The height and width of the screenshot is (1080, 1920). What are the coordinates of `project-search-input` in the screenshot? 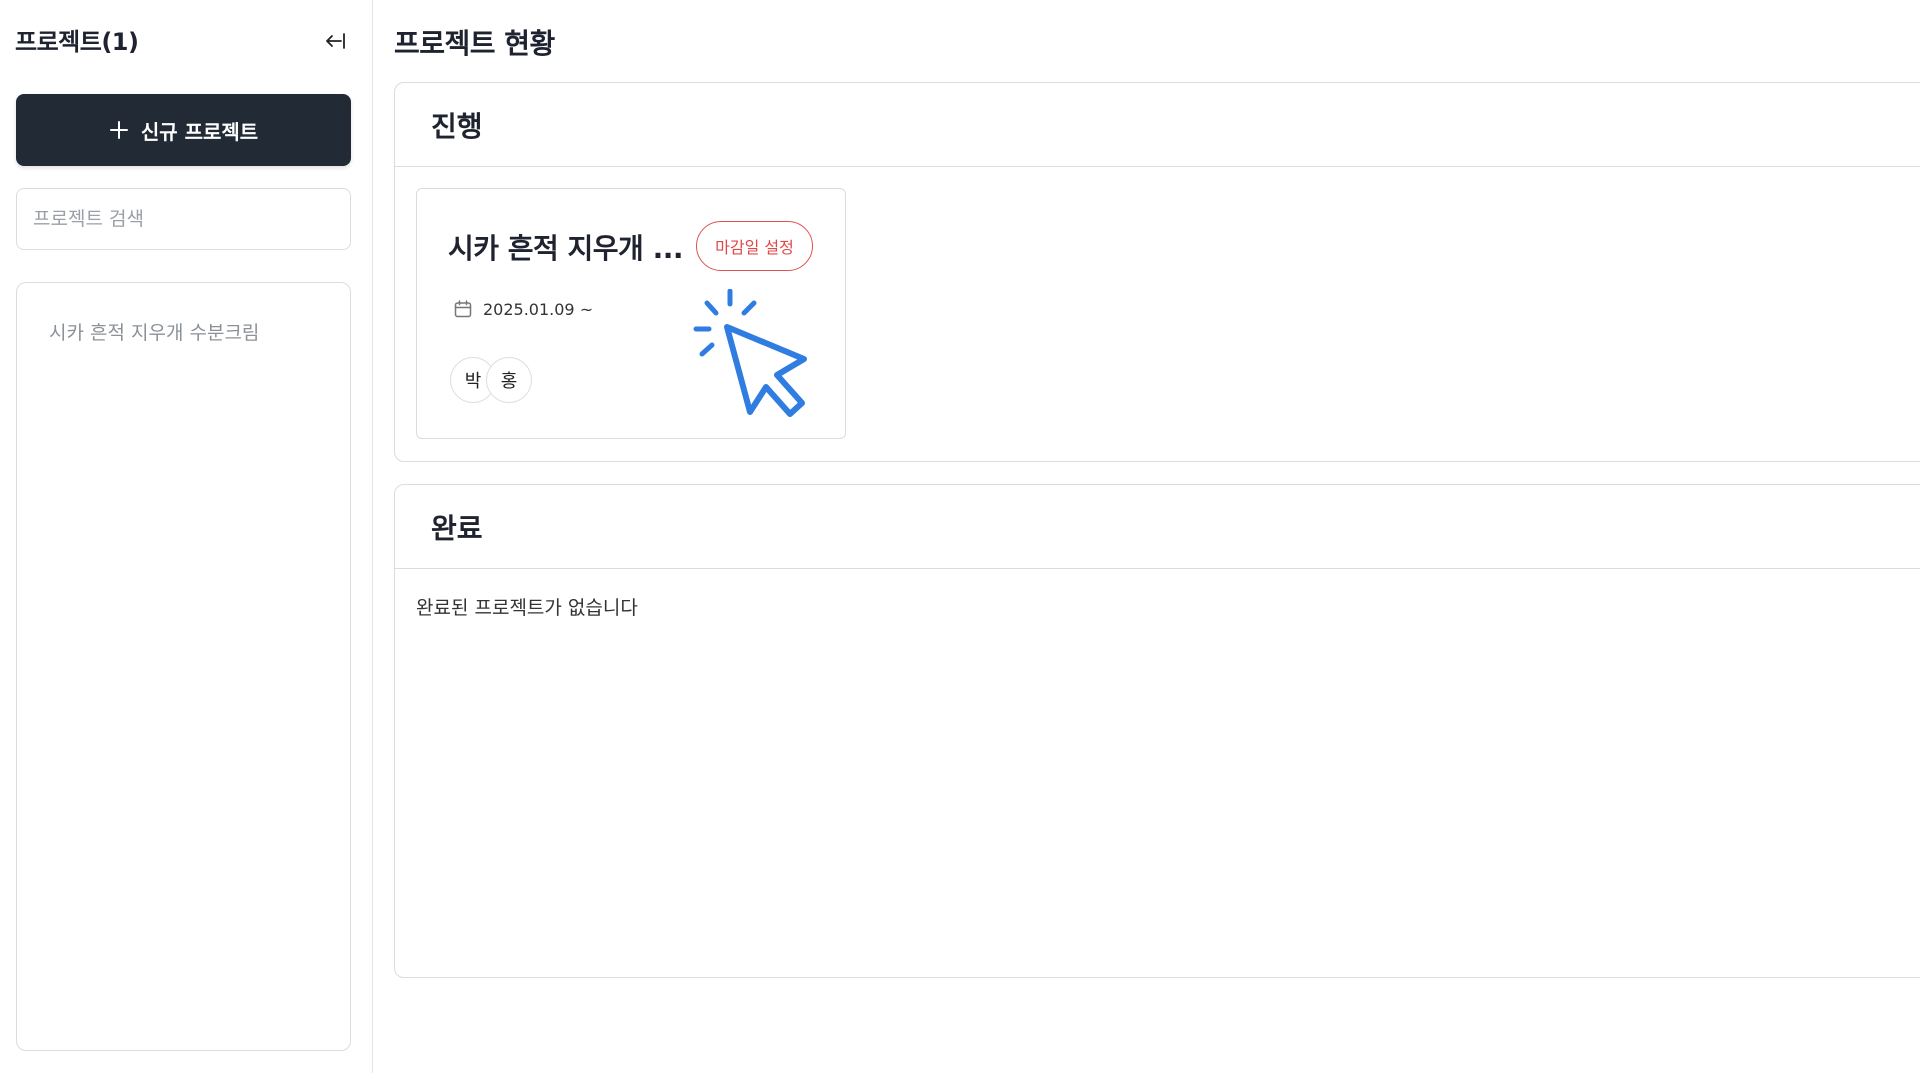 It's located at (183, 219).